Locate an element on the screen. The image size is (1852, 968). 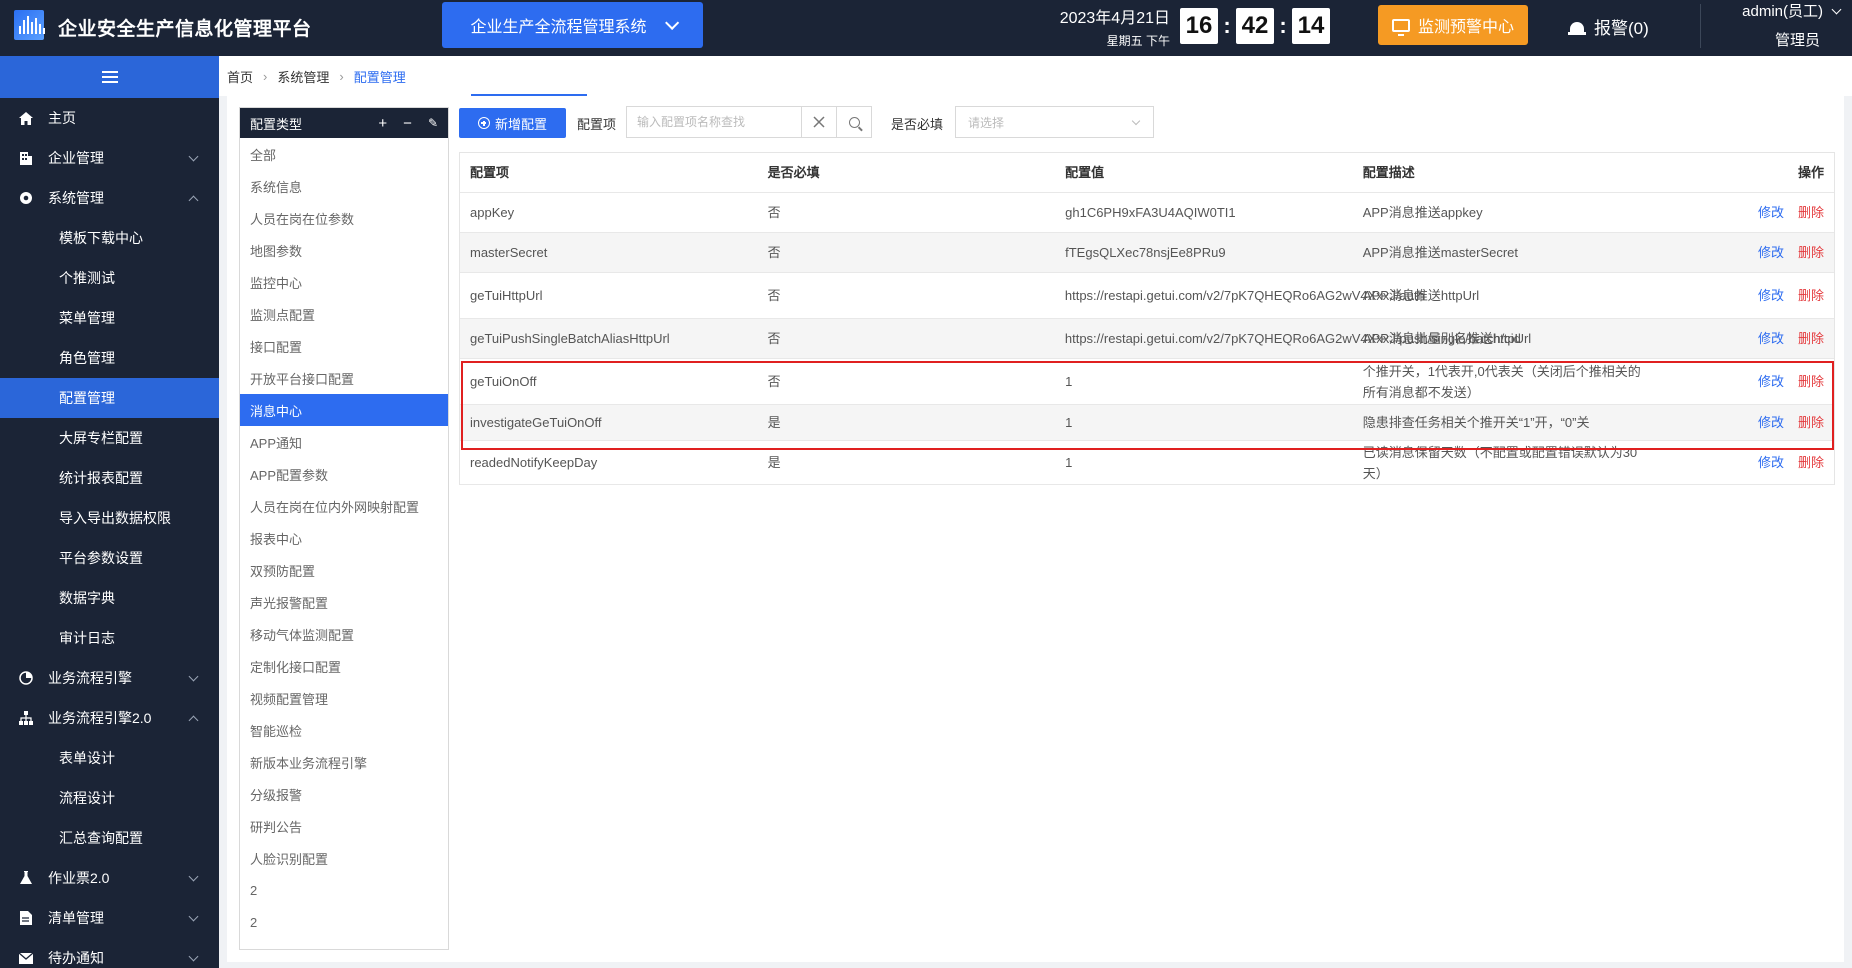
system-switch-dropdown: 企业生产全流程管理系统 is located at coordinates (572, 25).